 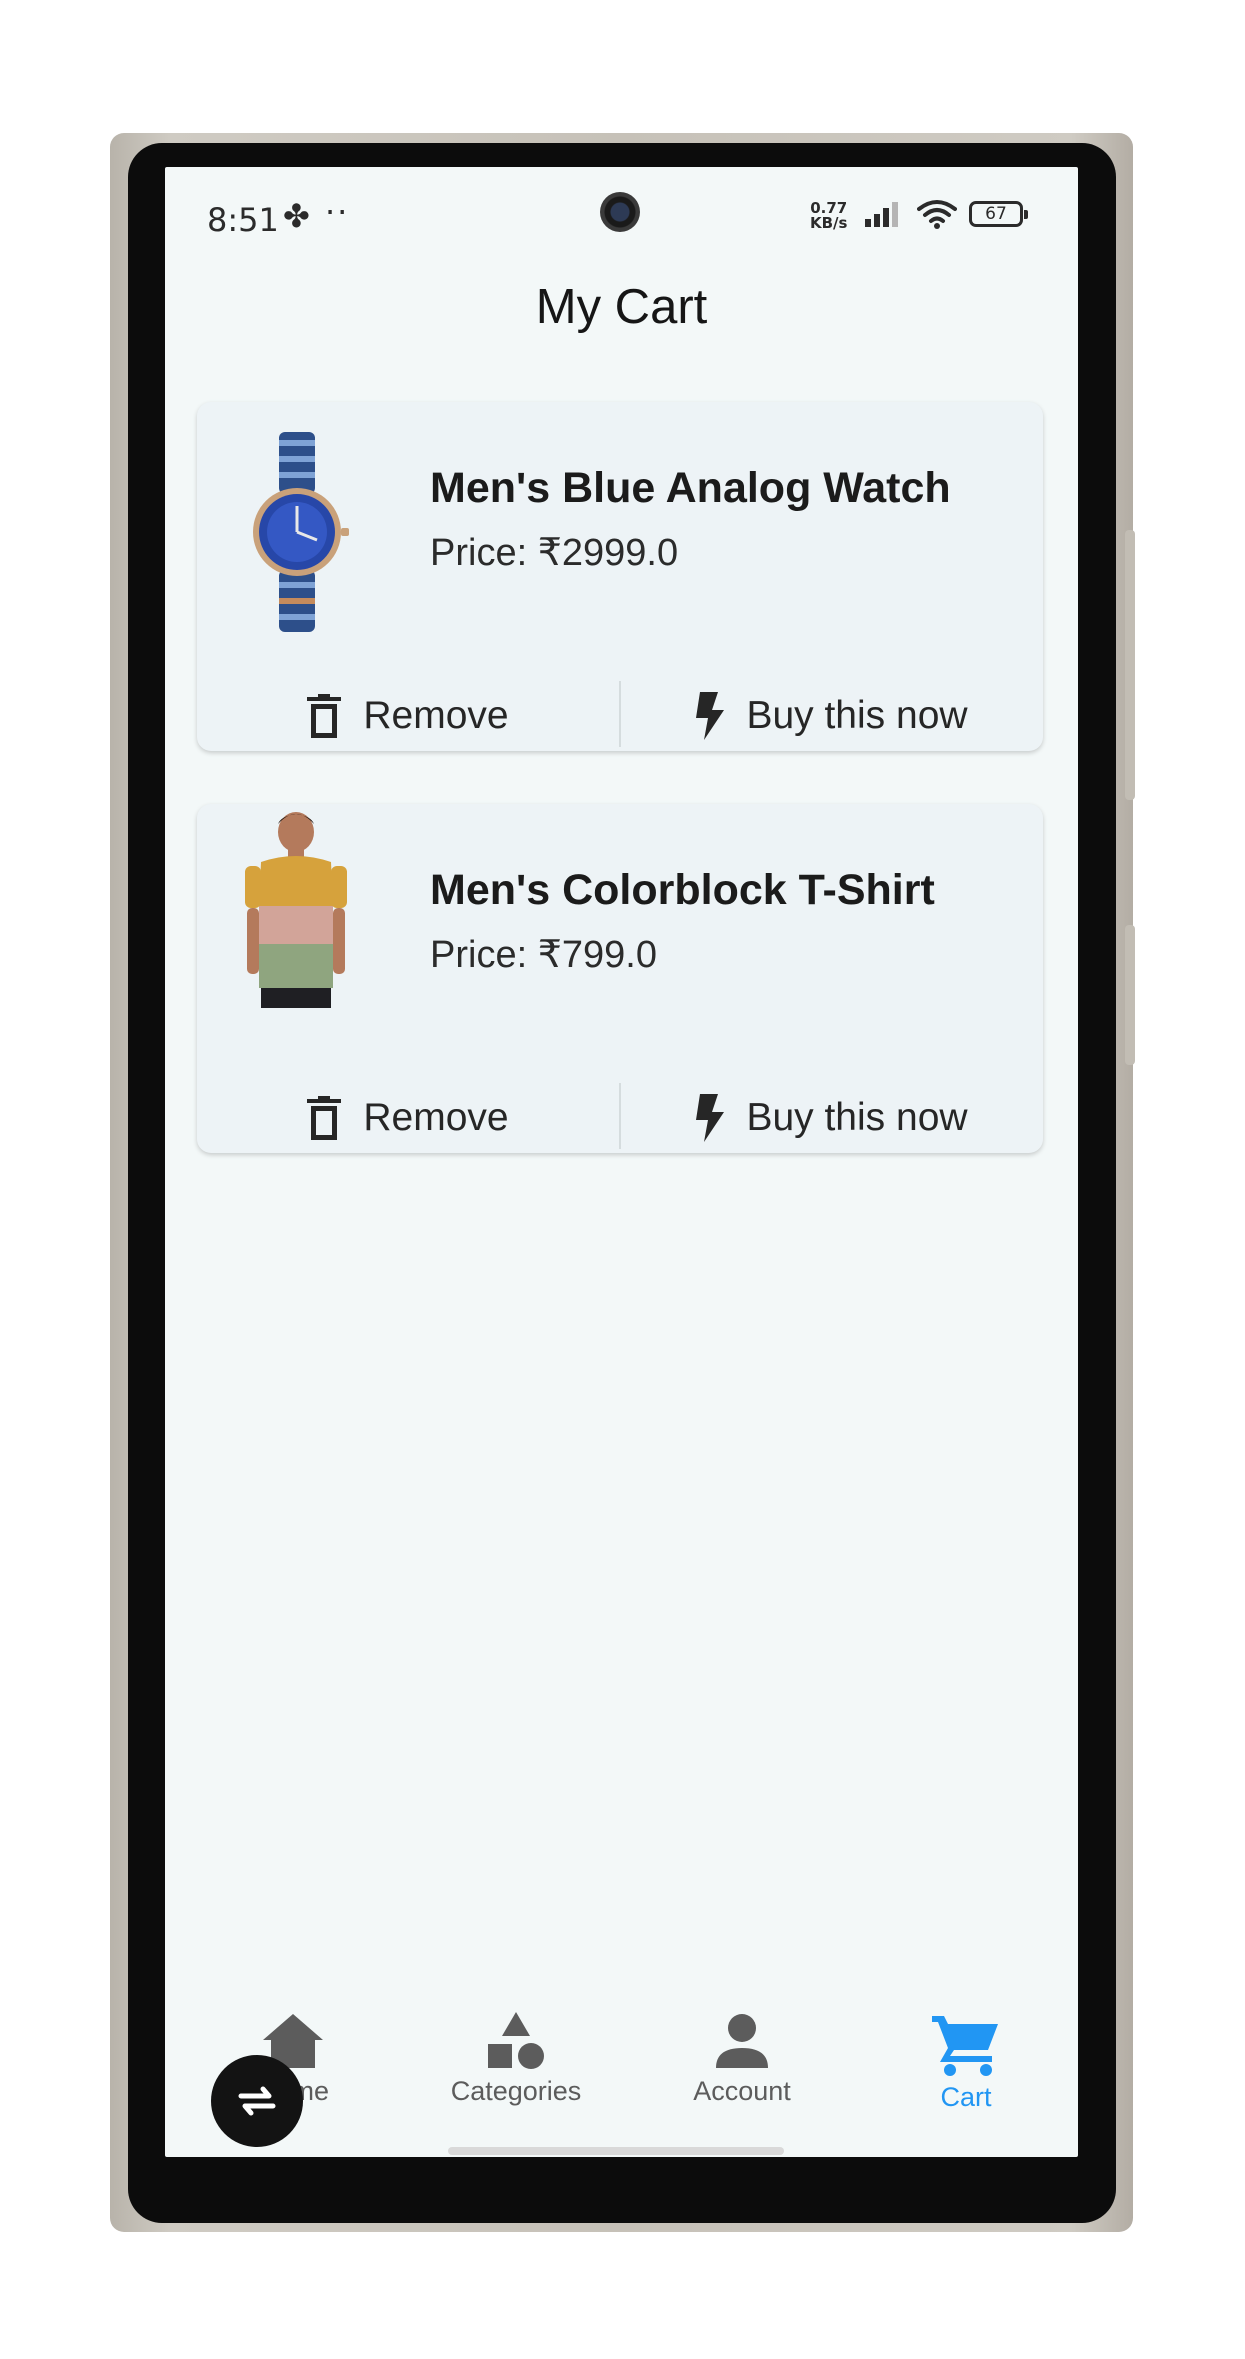 I want to click on nav-item-categories: Categories, so click(x=516, y=2059).